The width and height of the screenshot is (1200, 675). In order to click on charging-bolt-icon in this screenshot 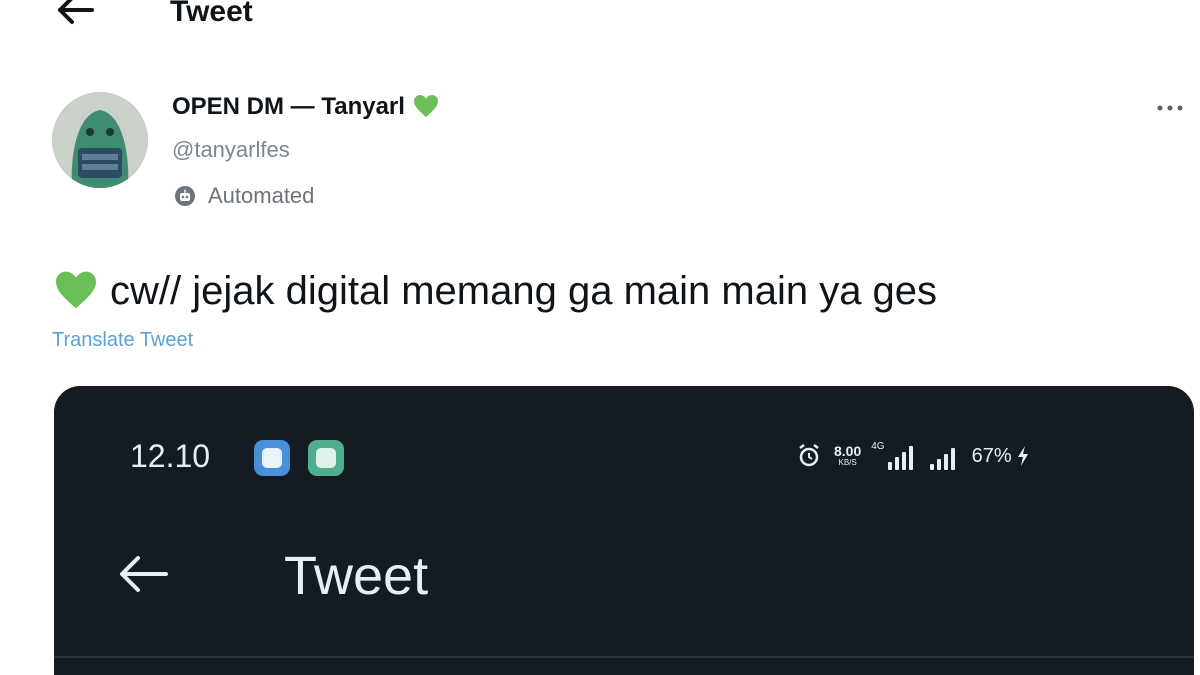, I will do `click(1022, 456)`.